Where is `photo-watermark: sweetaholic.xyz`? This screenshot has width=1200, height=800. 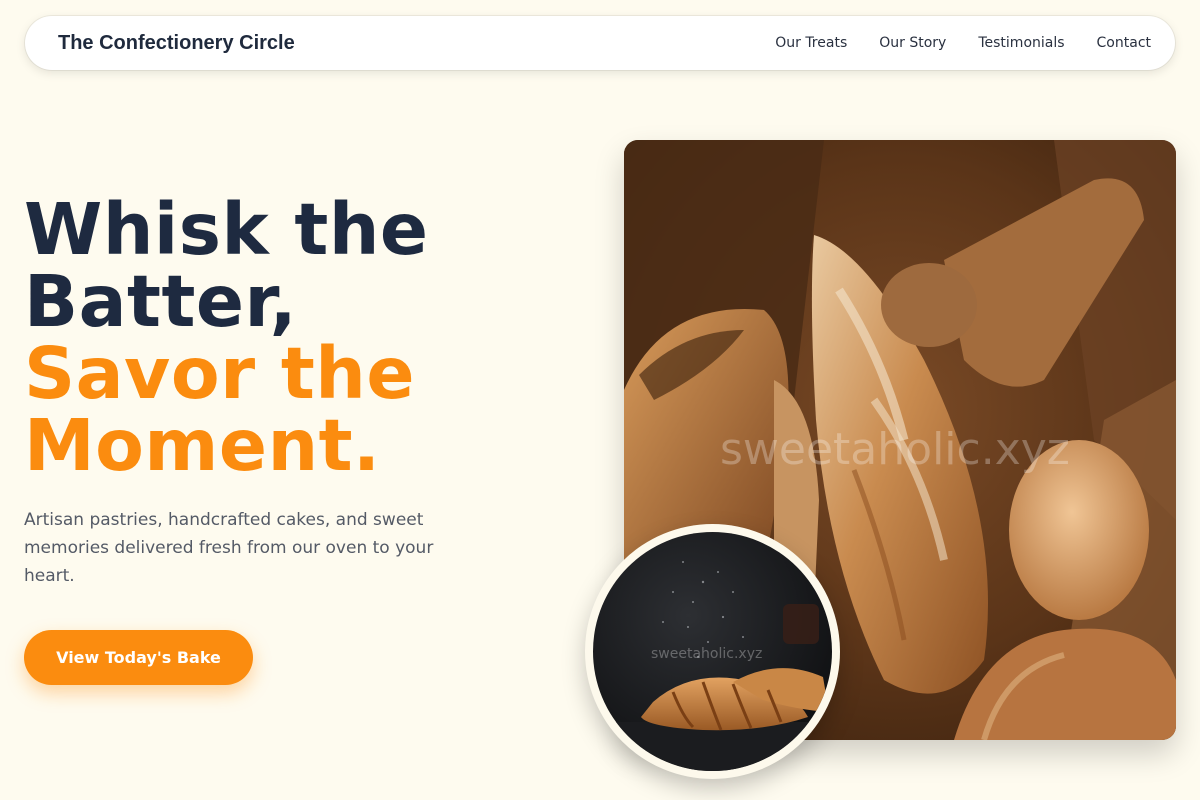 photo-watermark: sweetaholic.xyz is located at coordinates (895, 449).